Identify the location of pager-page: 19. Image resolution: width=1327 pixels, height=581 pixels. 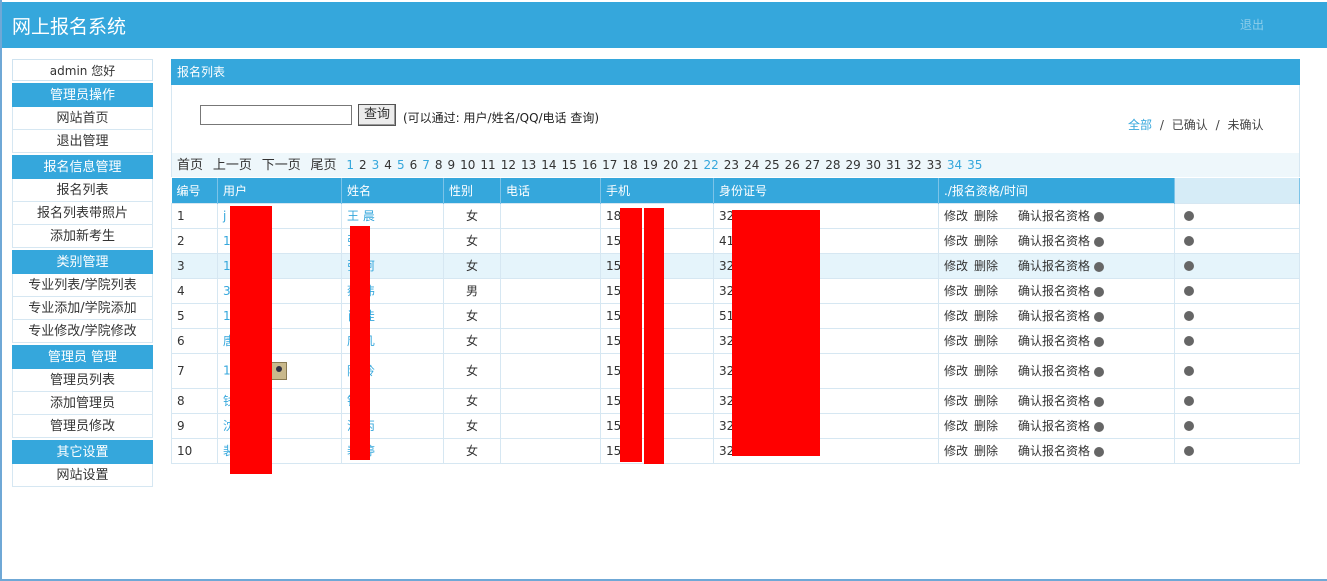
(650, 165).